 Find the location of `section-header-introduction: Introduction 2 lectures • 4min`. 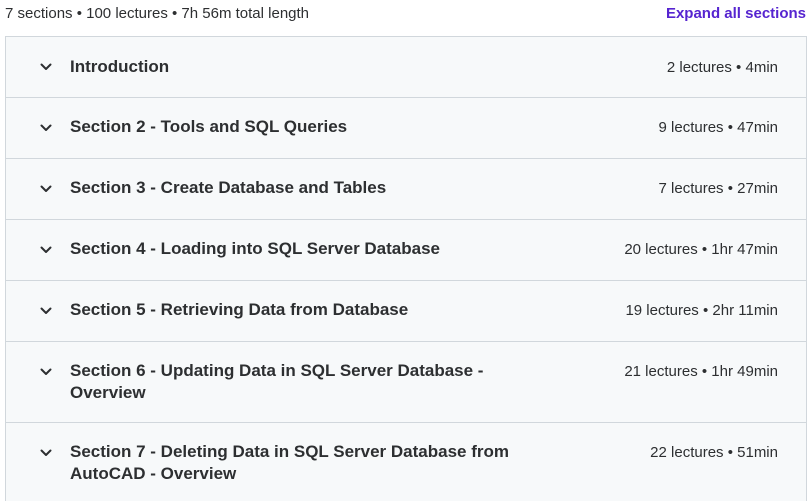

section-header-introduction: Introduction 2 lectures • 4min is located at coordinates (406, 67).